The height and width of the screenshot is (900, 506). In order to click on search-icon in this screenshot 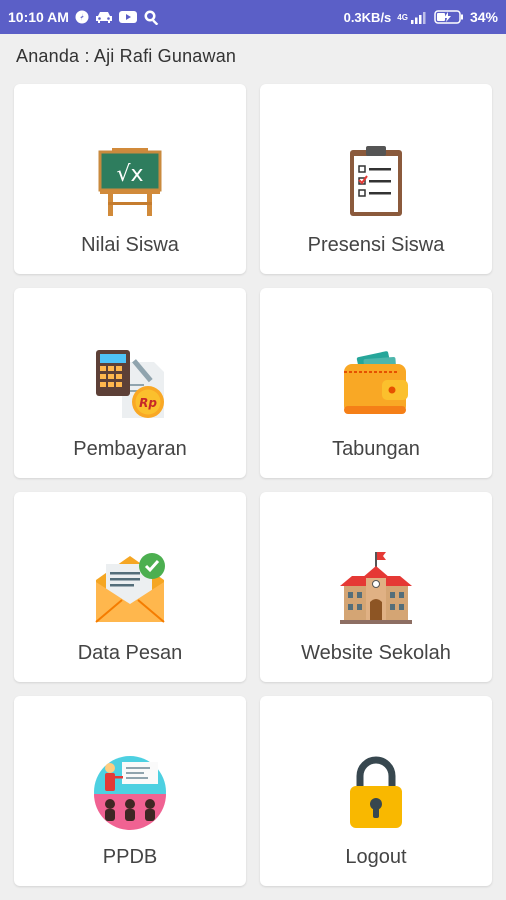, I will do `click(151, 17)`.